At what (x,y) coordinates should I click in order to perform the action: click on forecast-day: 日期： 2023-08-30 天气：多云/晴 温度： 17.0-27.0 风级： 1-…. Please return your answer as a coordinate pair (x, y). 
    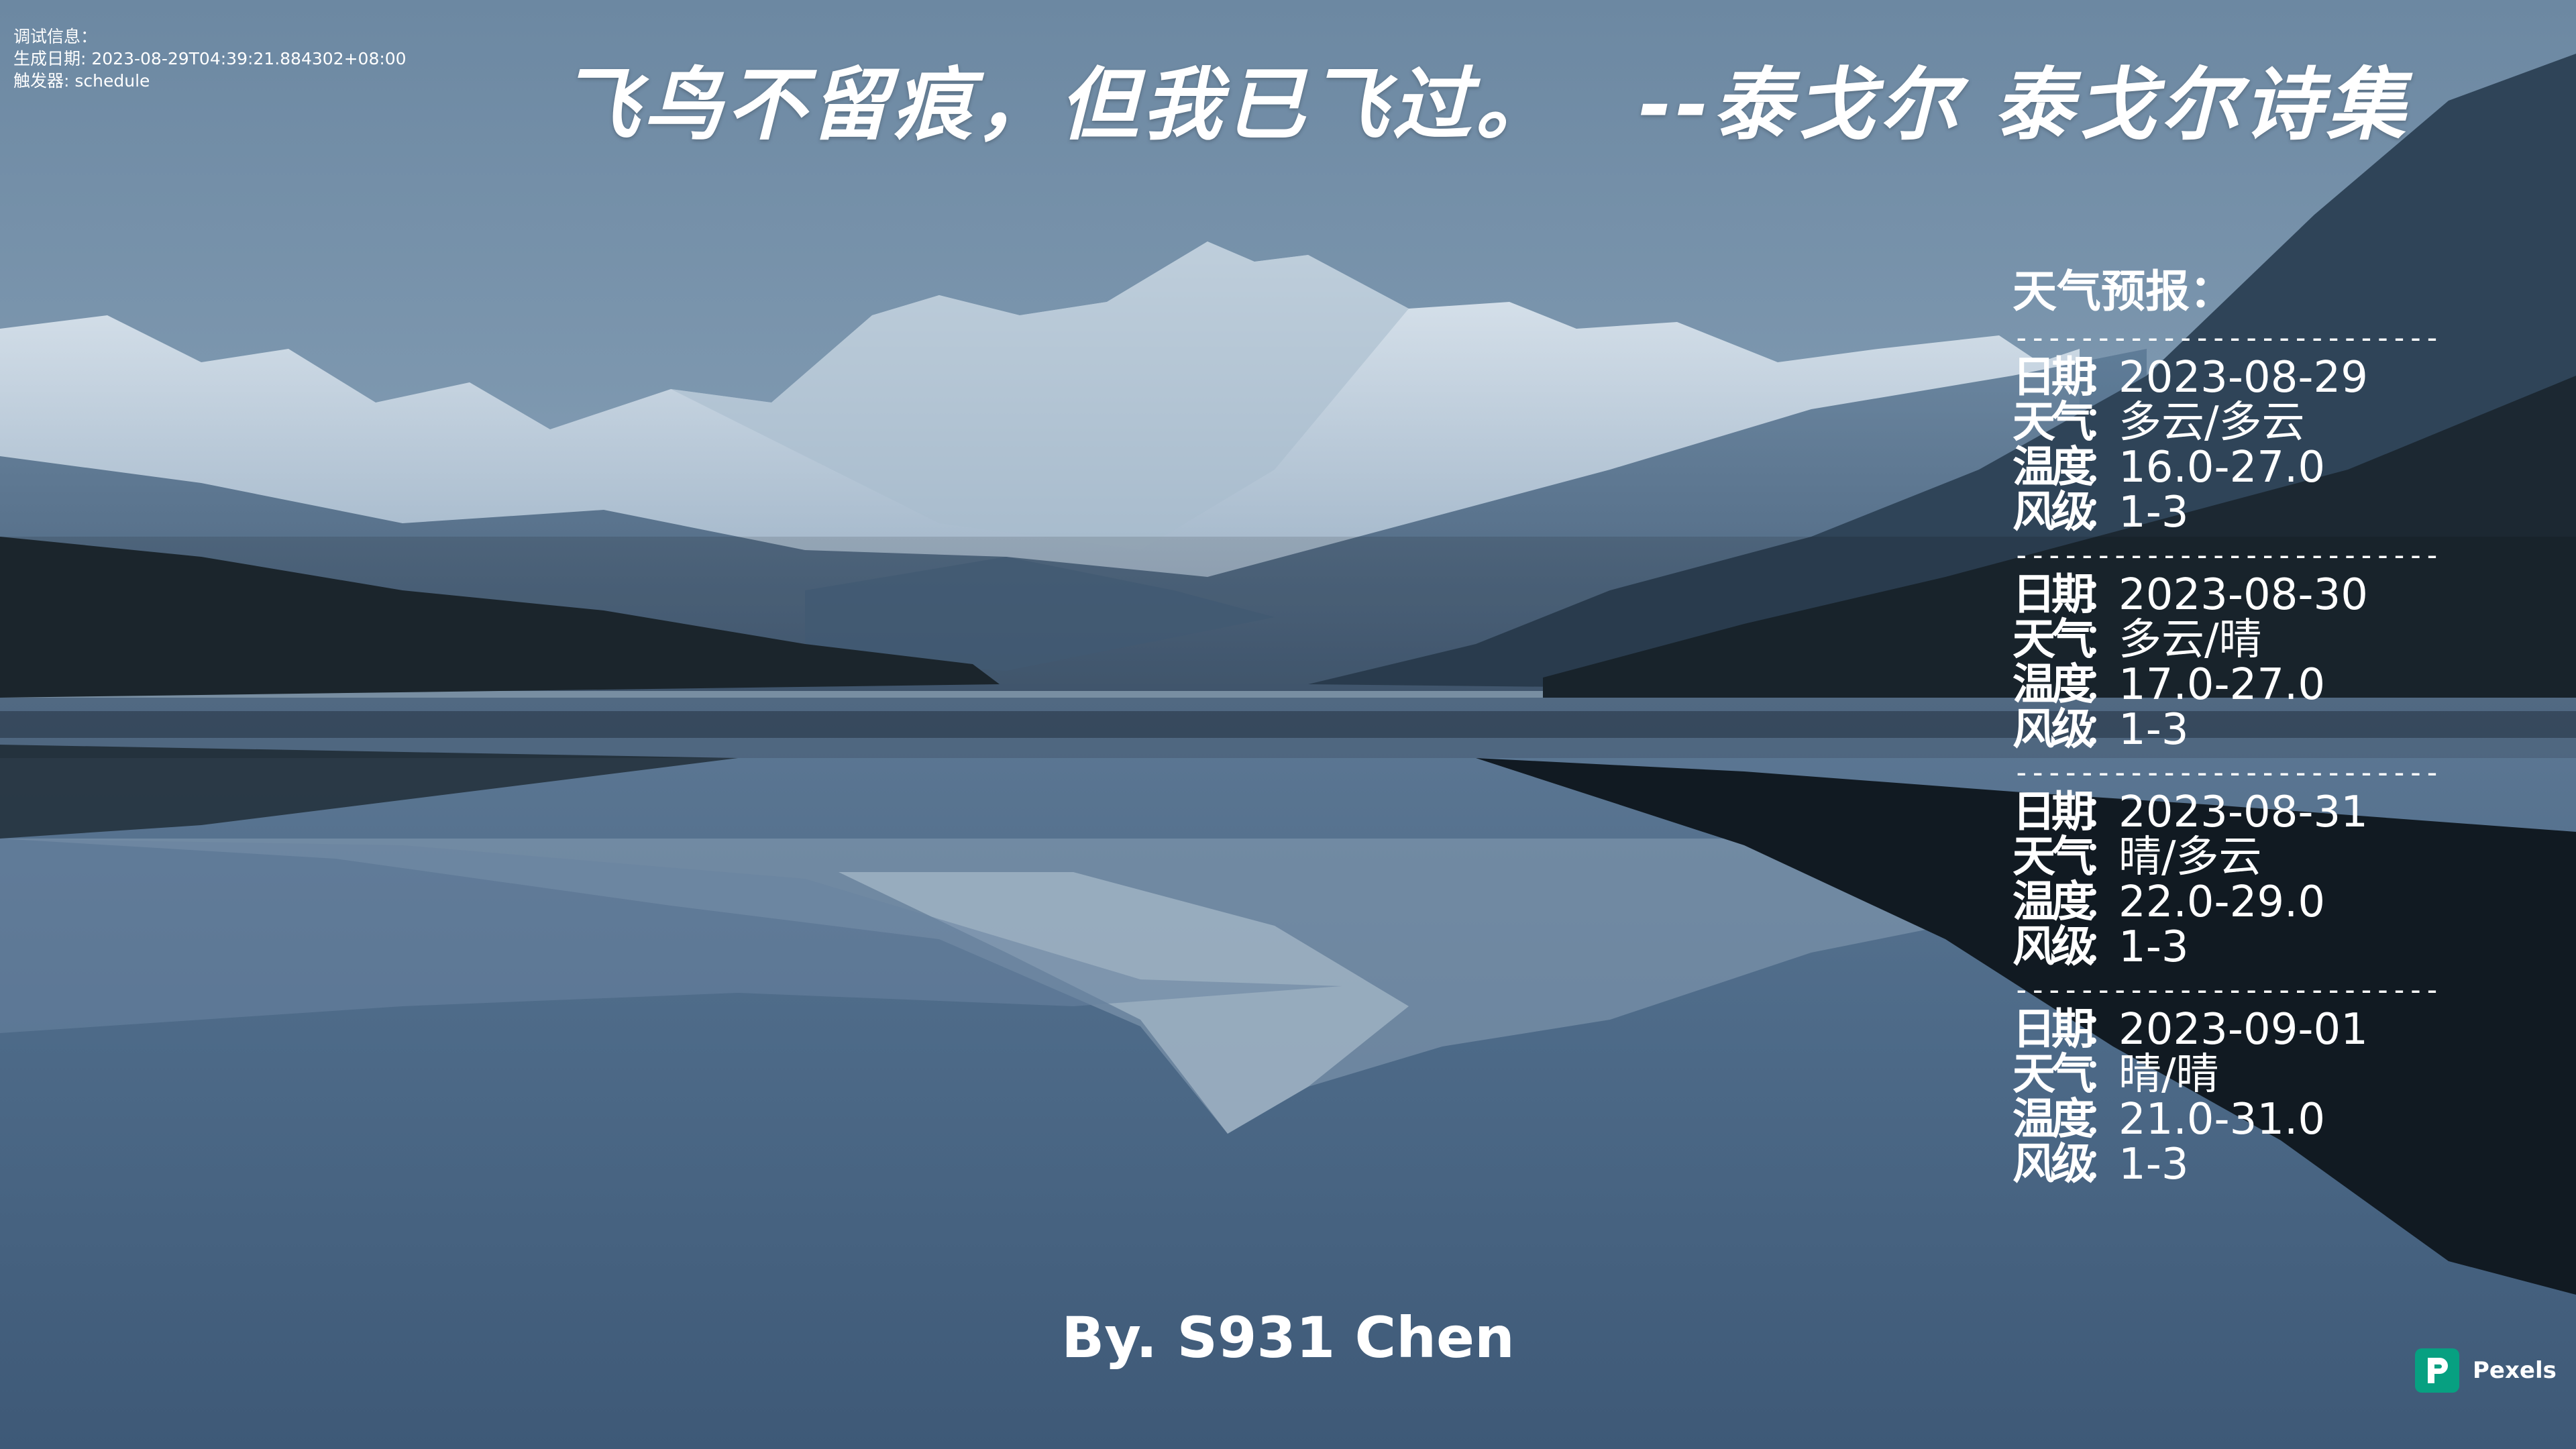
    Looking at the image, I should click on (2227, 664).